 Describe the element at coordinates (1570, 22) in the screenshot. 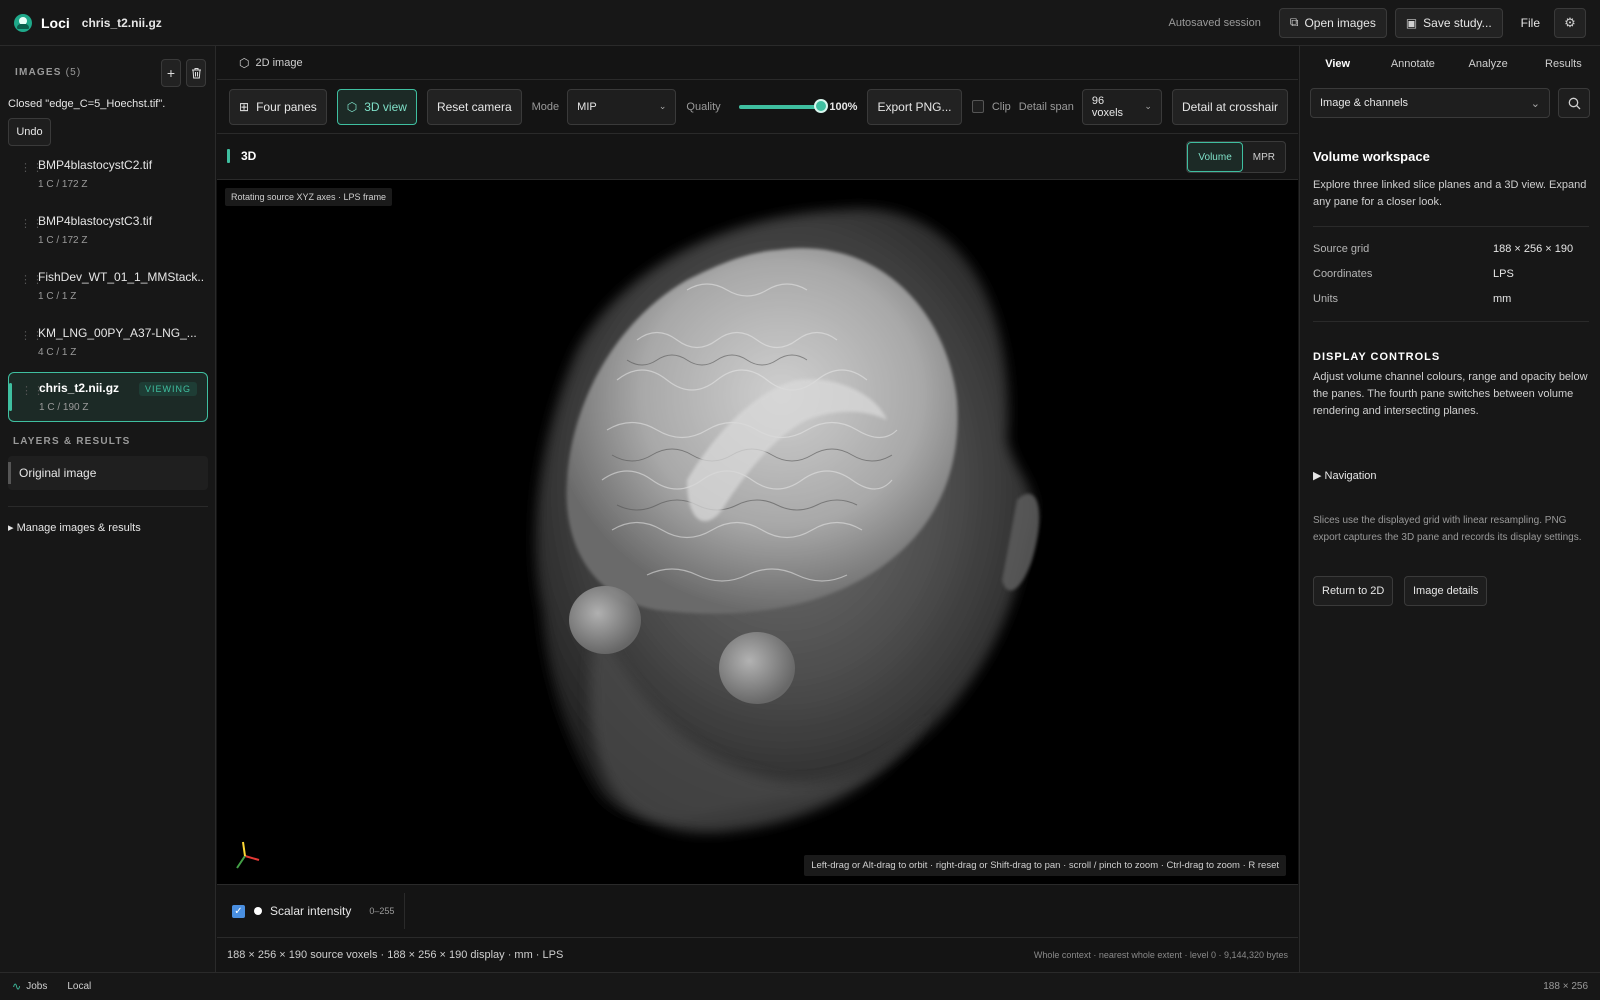

I see `settings-button: ⚙` at that location.